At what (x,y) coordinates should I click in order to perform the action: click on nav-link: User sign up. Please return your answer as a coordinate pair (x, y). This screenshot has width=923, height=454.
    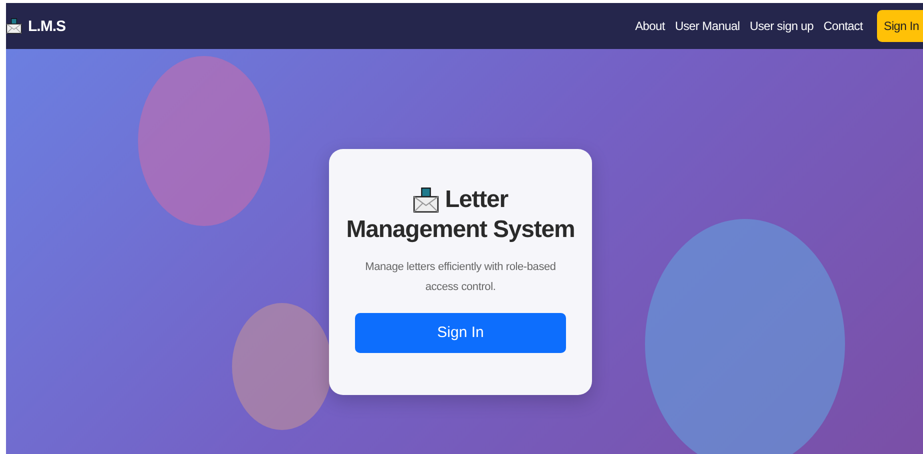
    Looking at the image, I should click on (782, 26).